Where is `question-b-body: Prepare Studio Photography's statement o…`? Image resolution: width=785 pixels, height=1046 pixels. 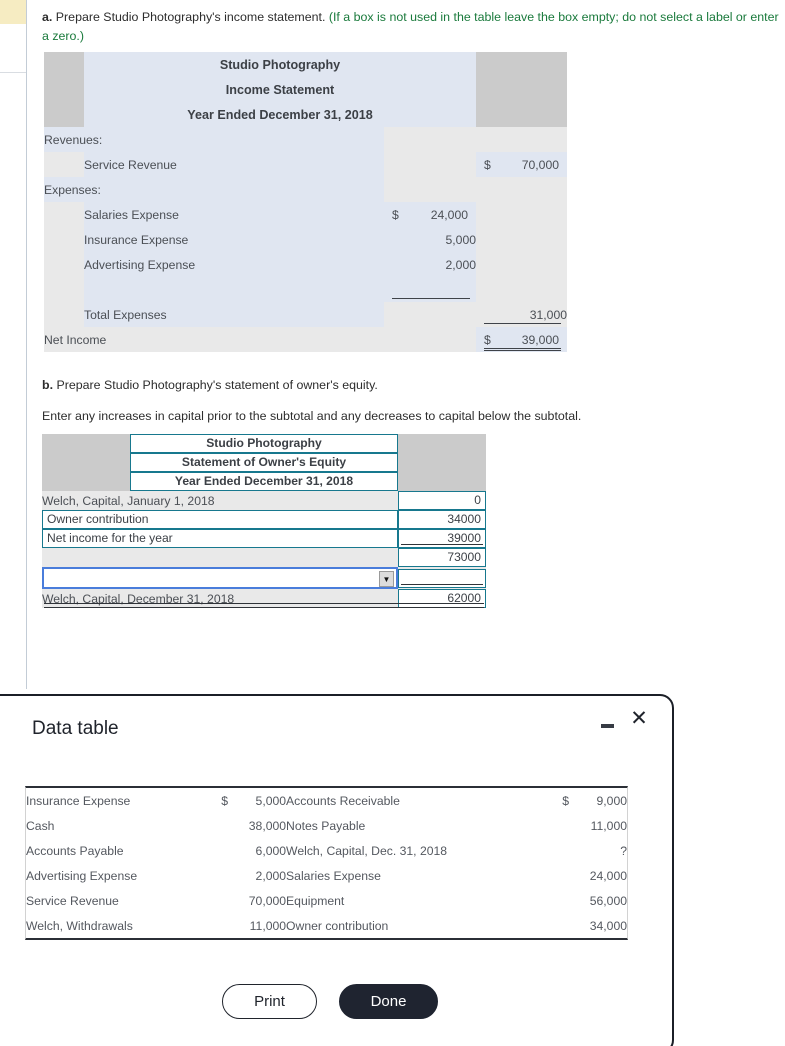 question-b-body: Prepare Studio Photography's statement o… is located at coordinates (215, 385).